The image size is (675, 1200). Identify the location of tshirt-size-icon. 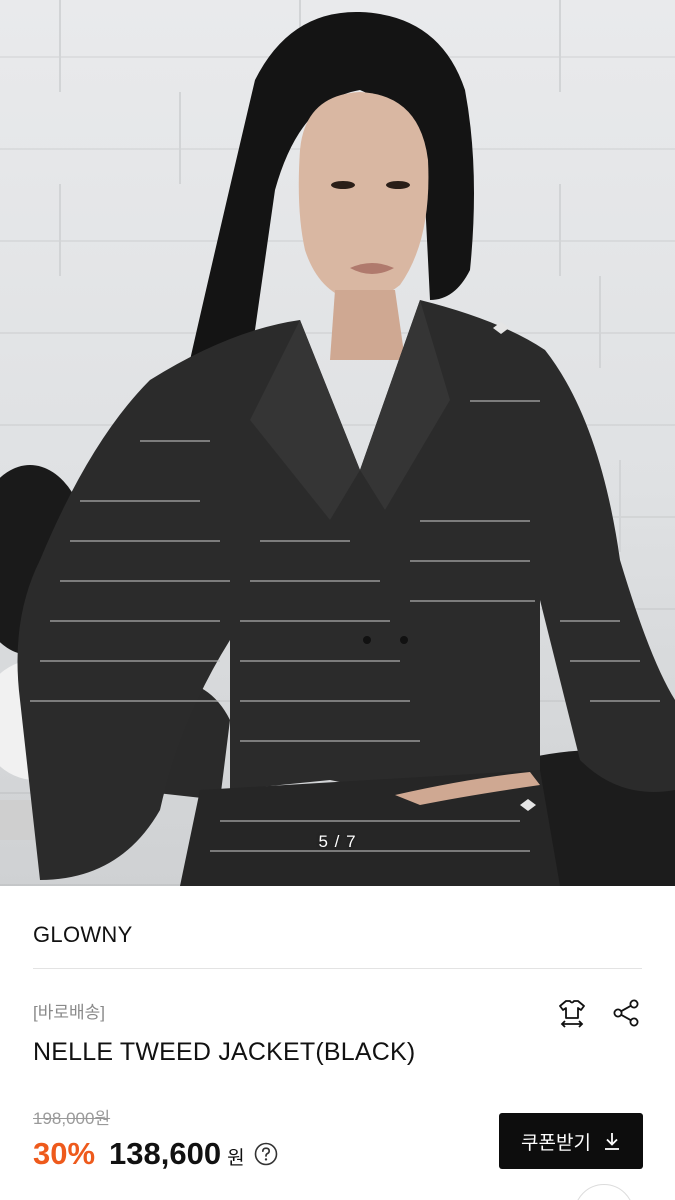
(572, 1014).